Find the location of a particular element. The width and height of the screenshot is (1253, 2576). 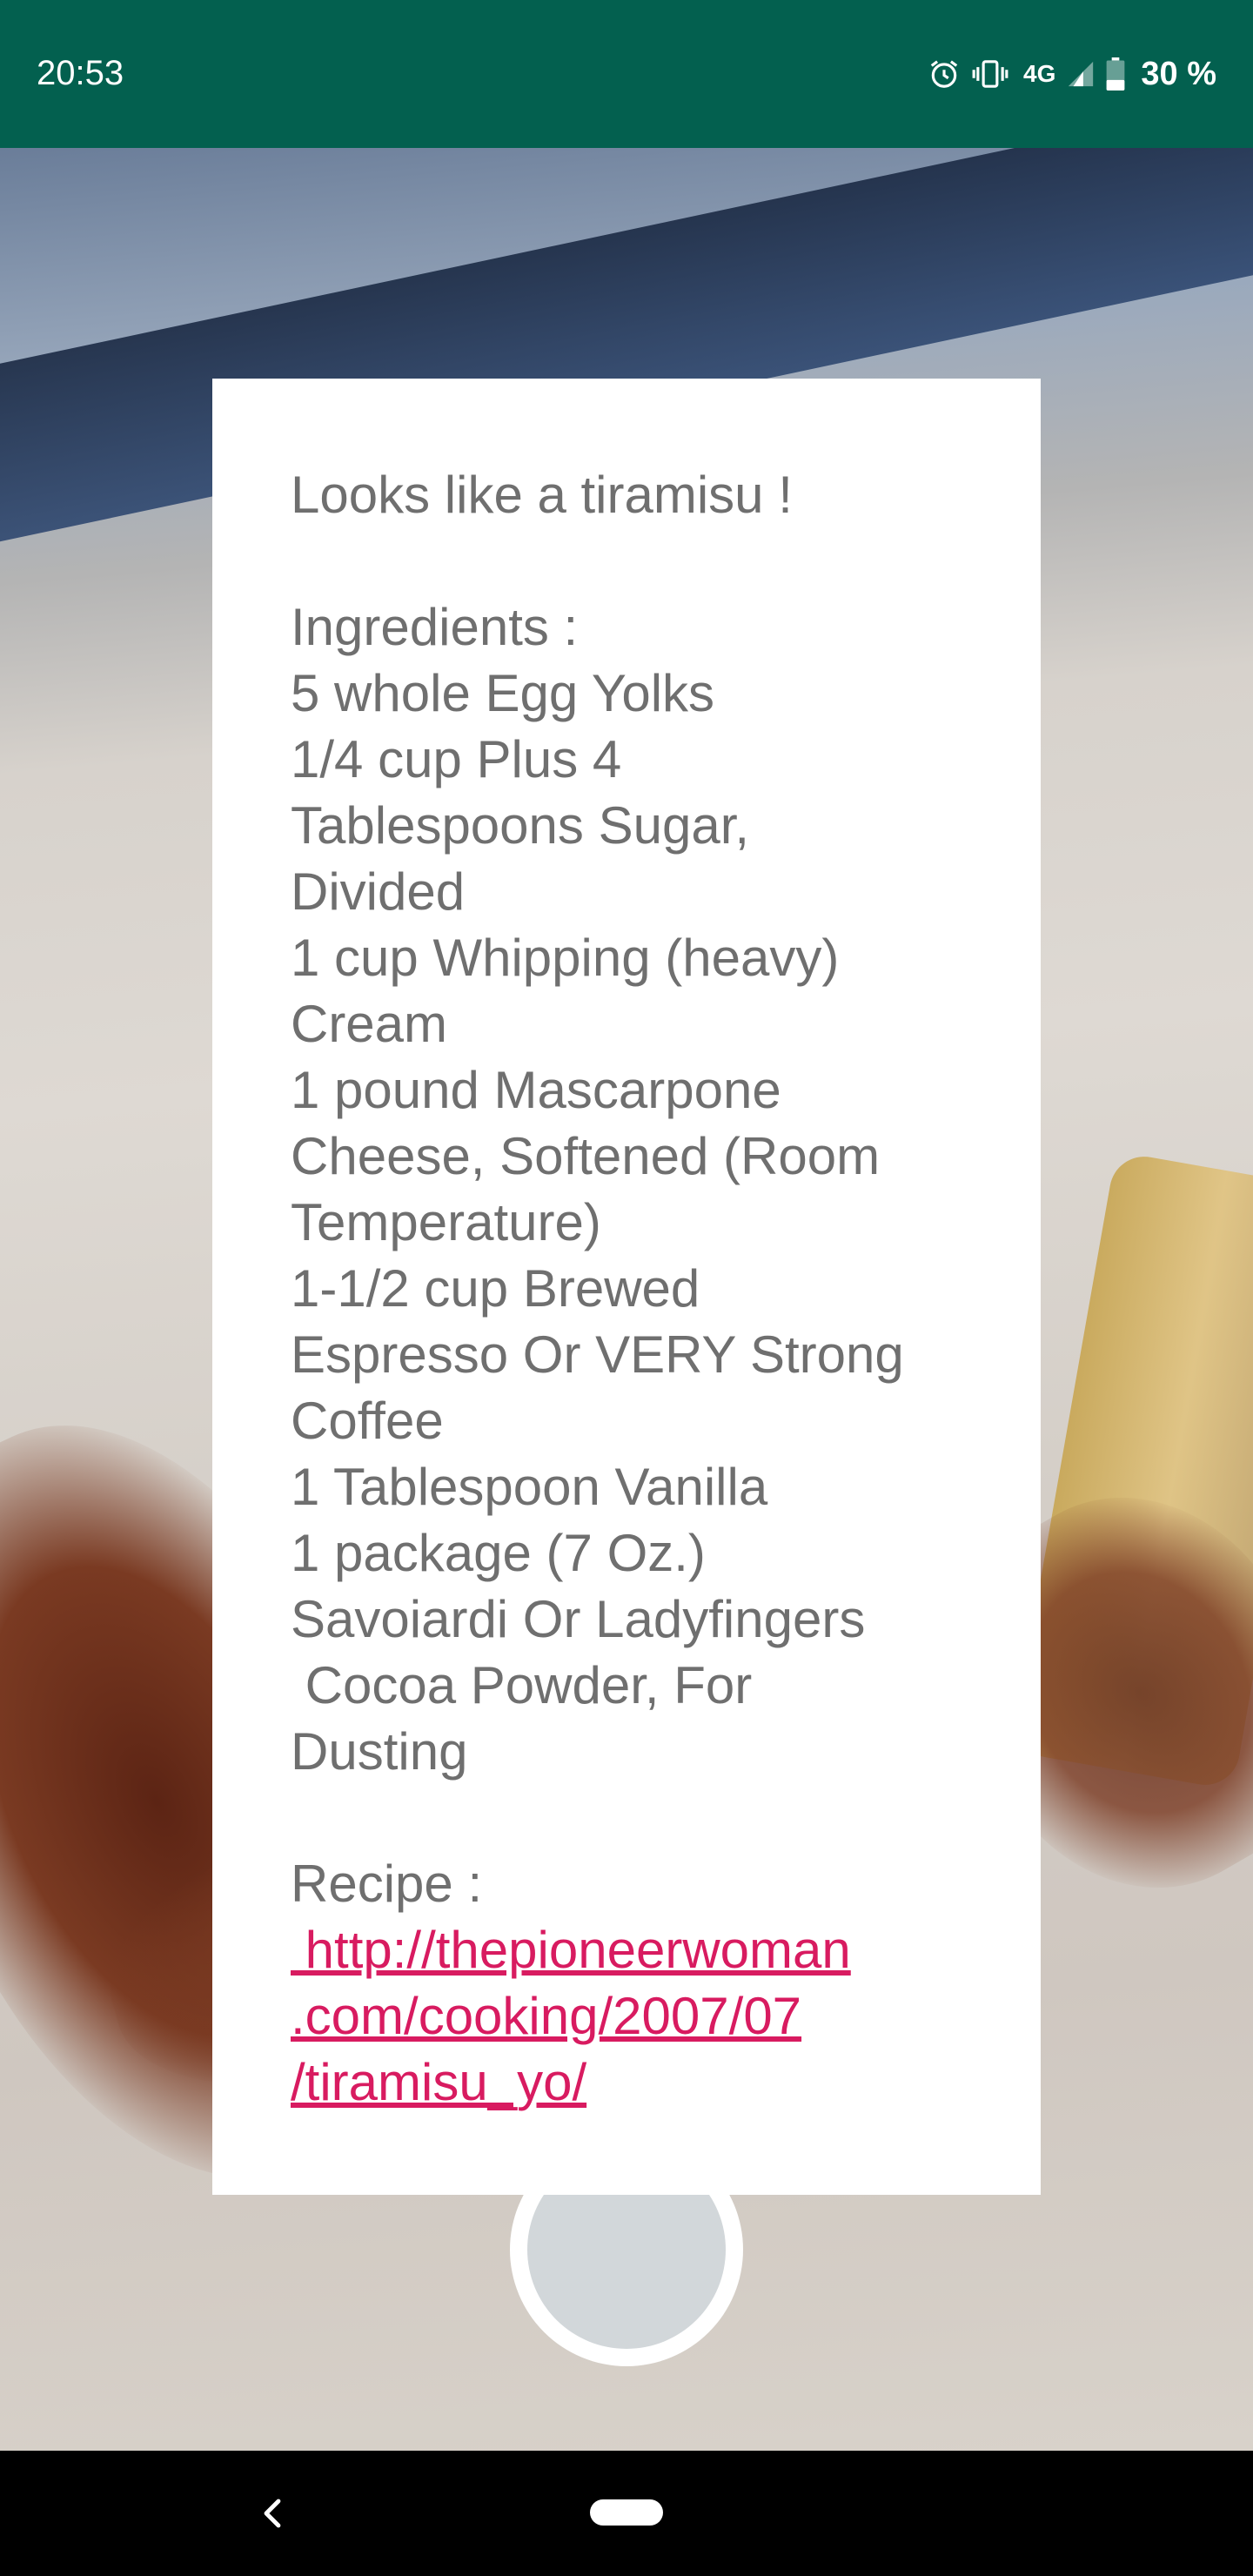

signal-icon is located at coordinates (1081, 74).